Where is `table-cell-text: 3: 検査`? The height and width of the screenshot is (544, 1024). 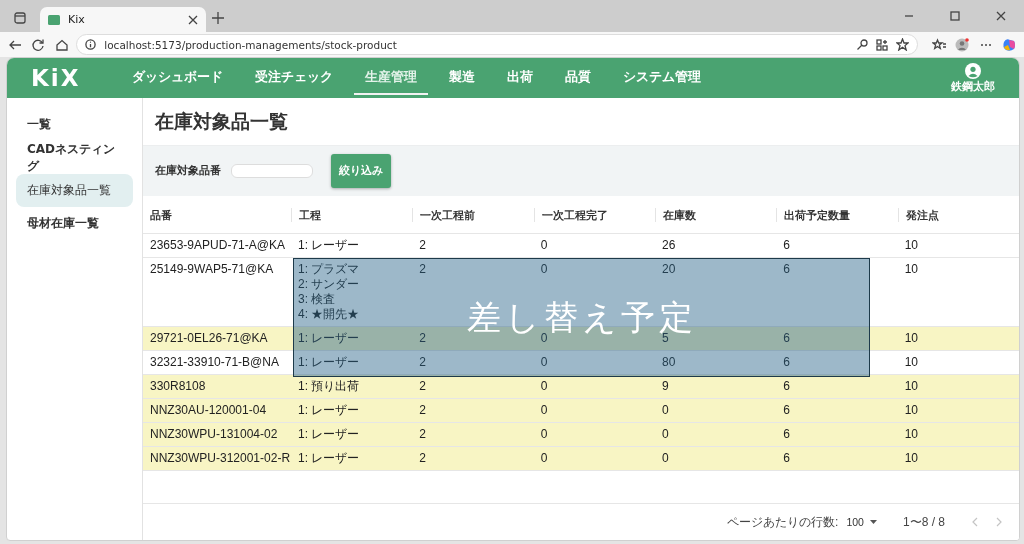 table-cell-text: 3: 検査 is located at coordinates (317, 299).